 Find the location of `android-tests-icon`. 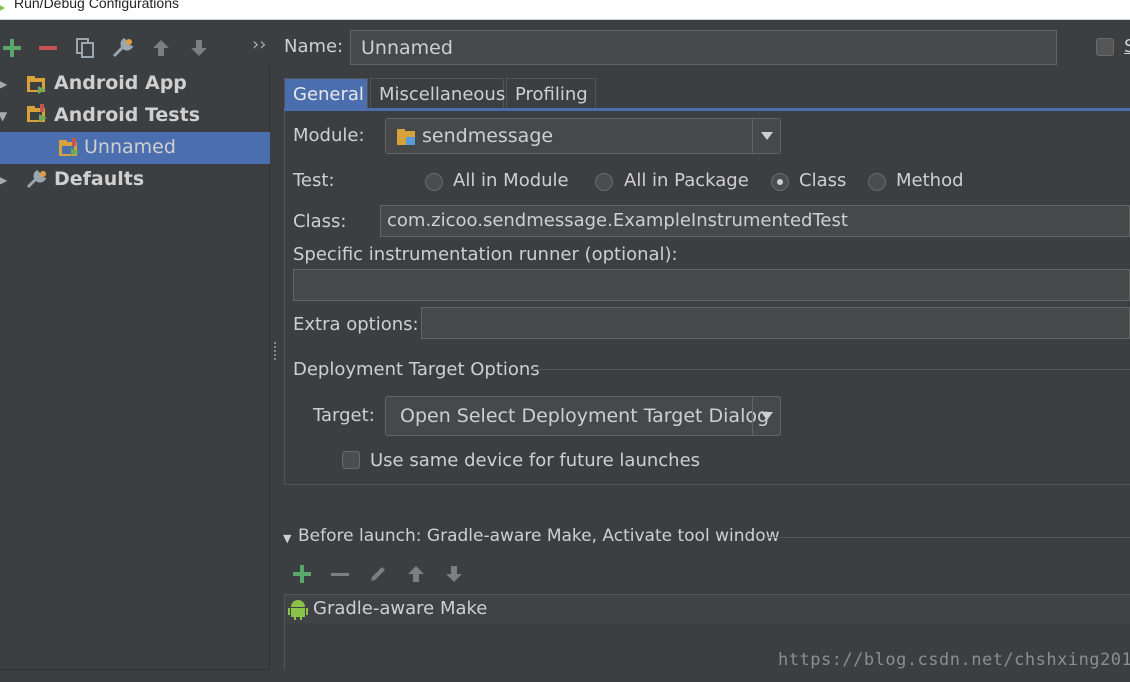

android-tests-icon is located at coordinates (37, 113).